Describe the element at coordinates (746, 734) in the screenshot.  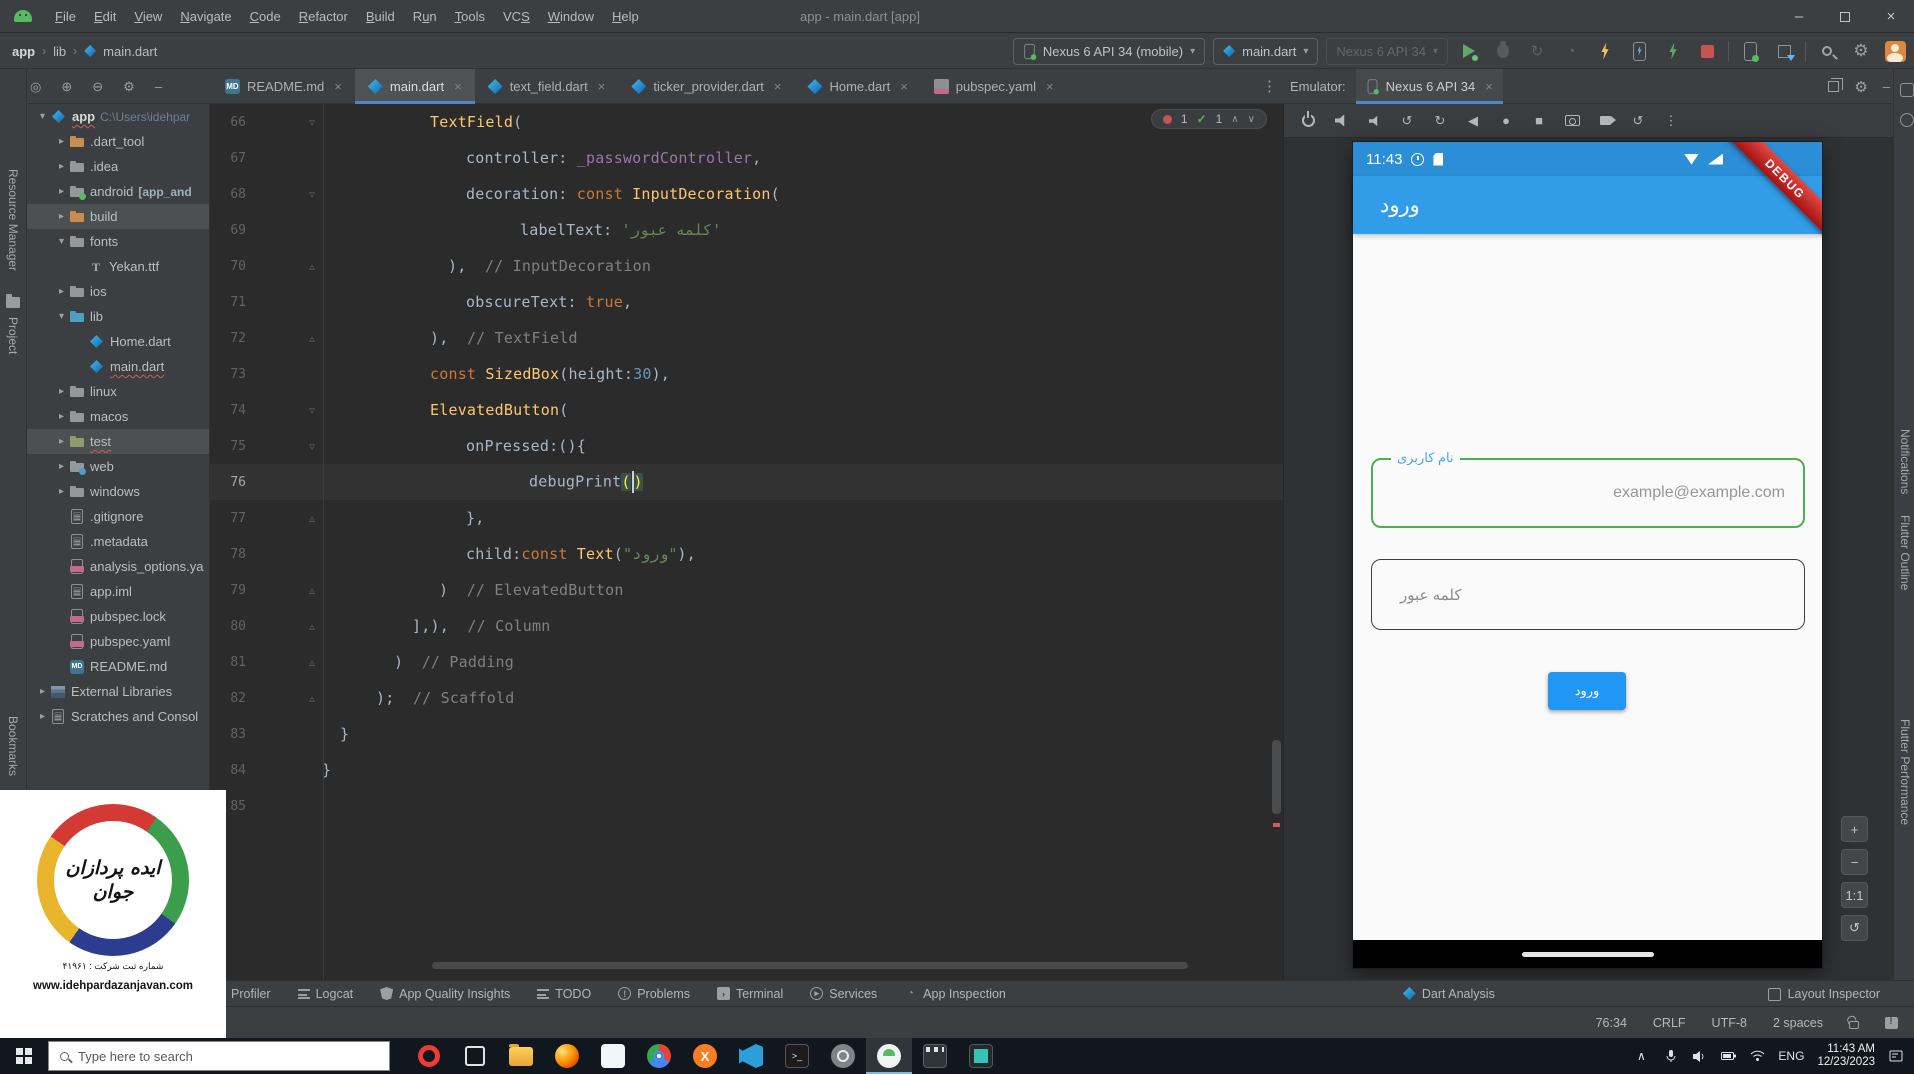
I see `code-line-83: 83}` at that location.